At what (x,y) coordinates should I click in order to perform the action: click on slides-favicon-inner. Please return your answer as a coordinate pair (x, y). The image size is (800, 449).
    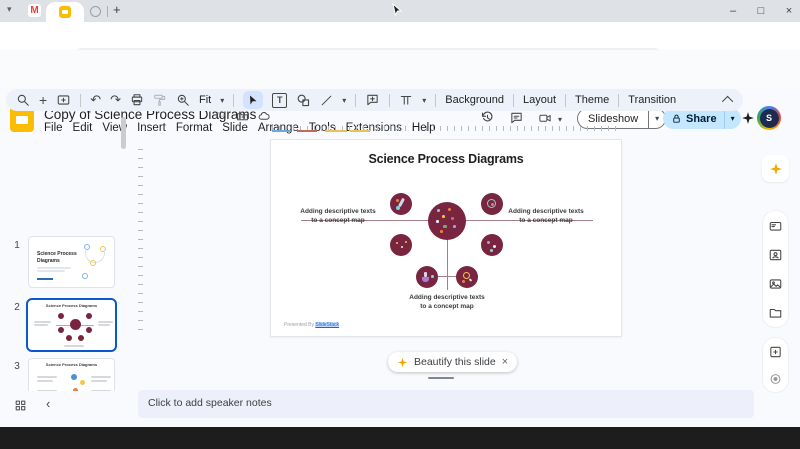
    Looking at the image, I should click on (65, 12).